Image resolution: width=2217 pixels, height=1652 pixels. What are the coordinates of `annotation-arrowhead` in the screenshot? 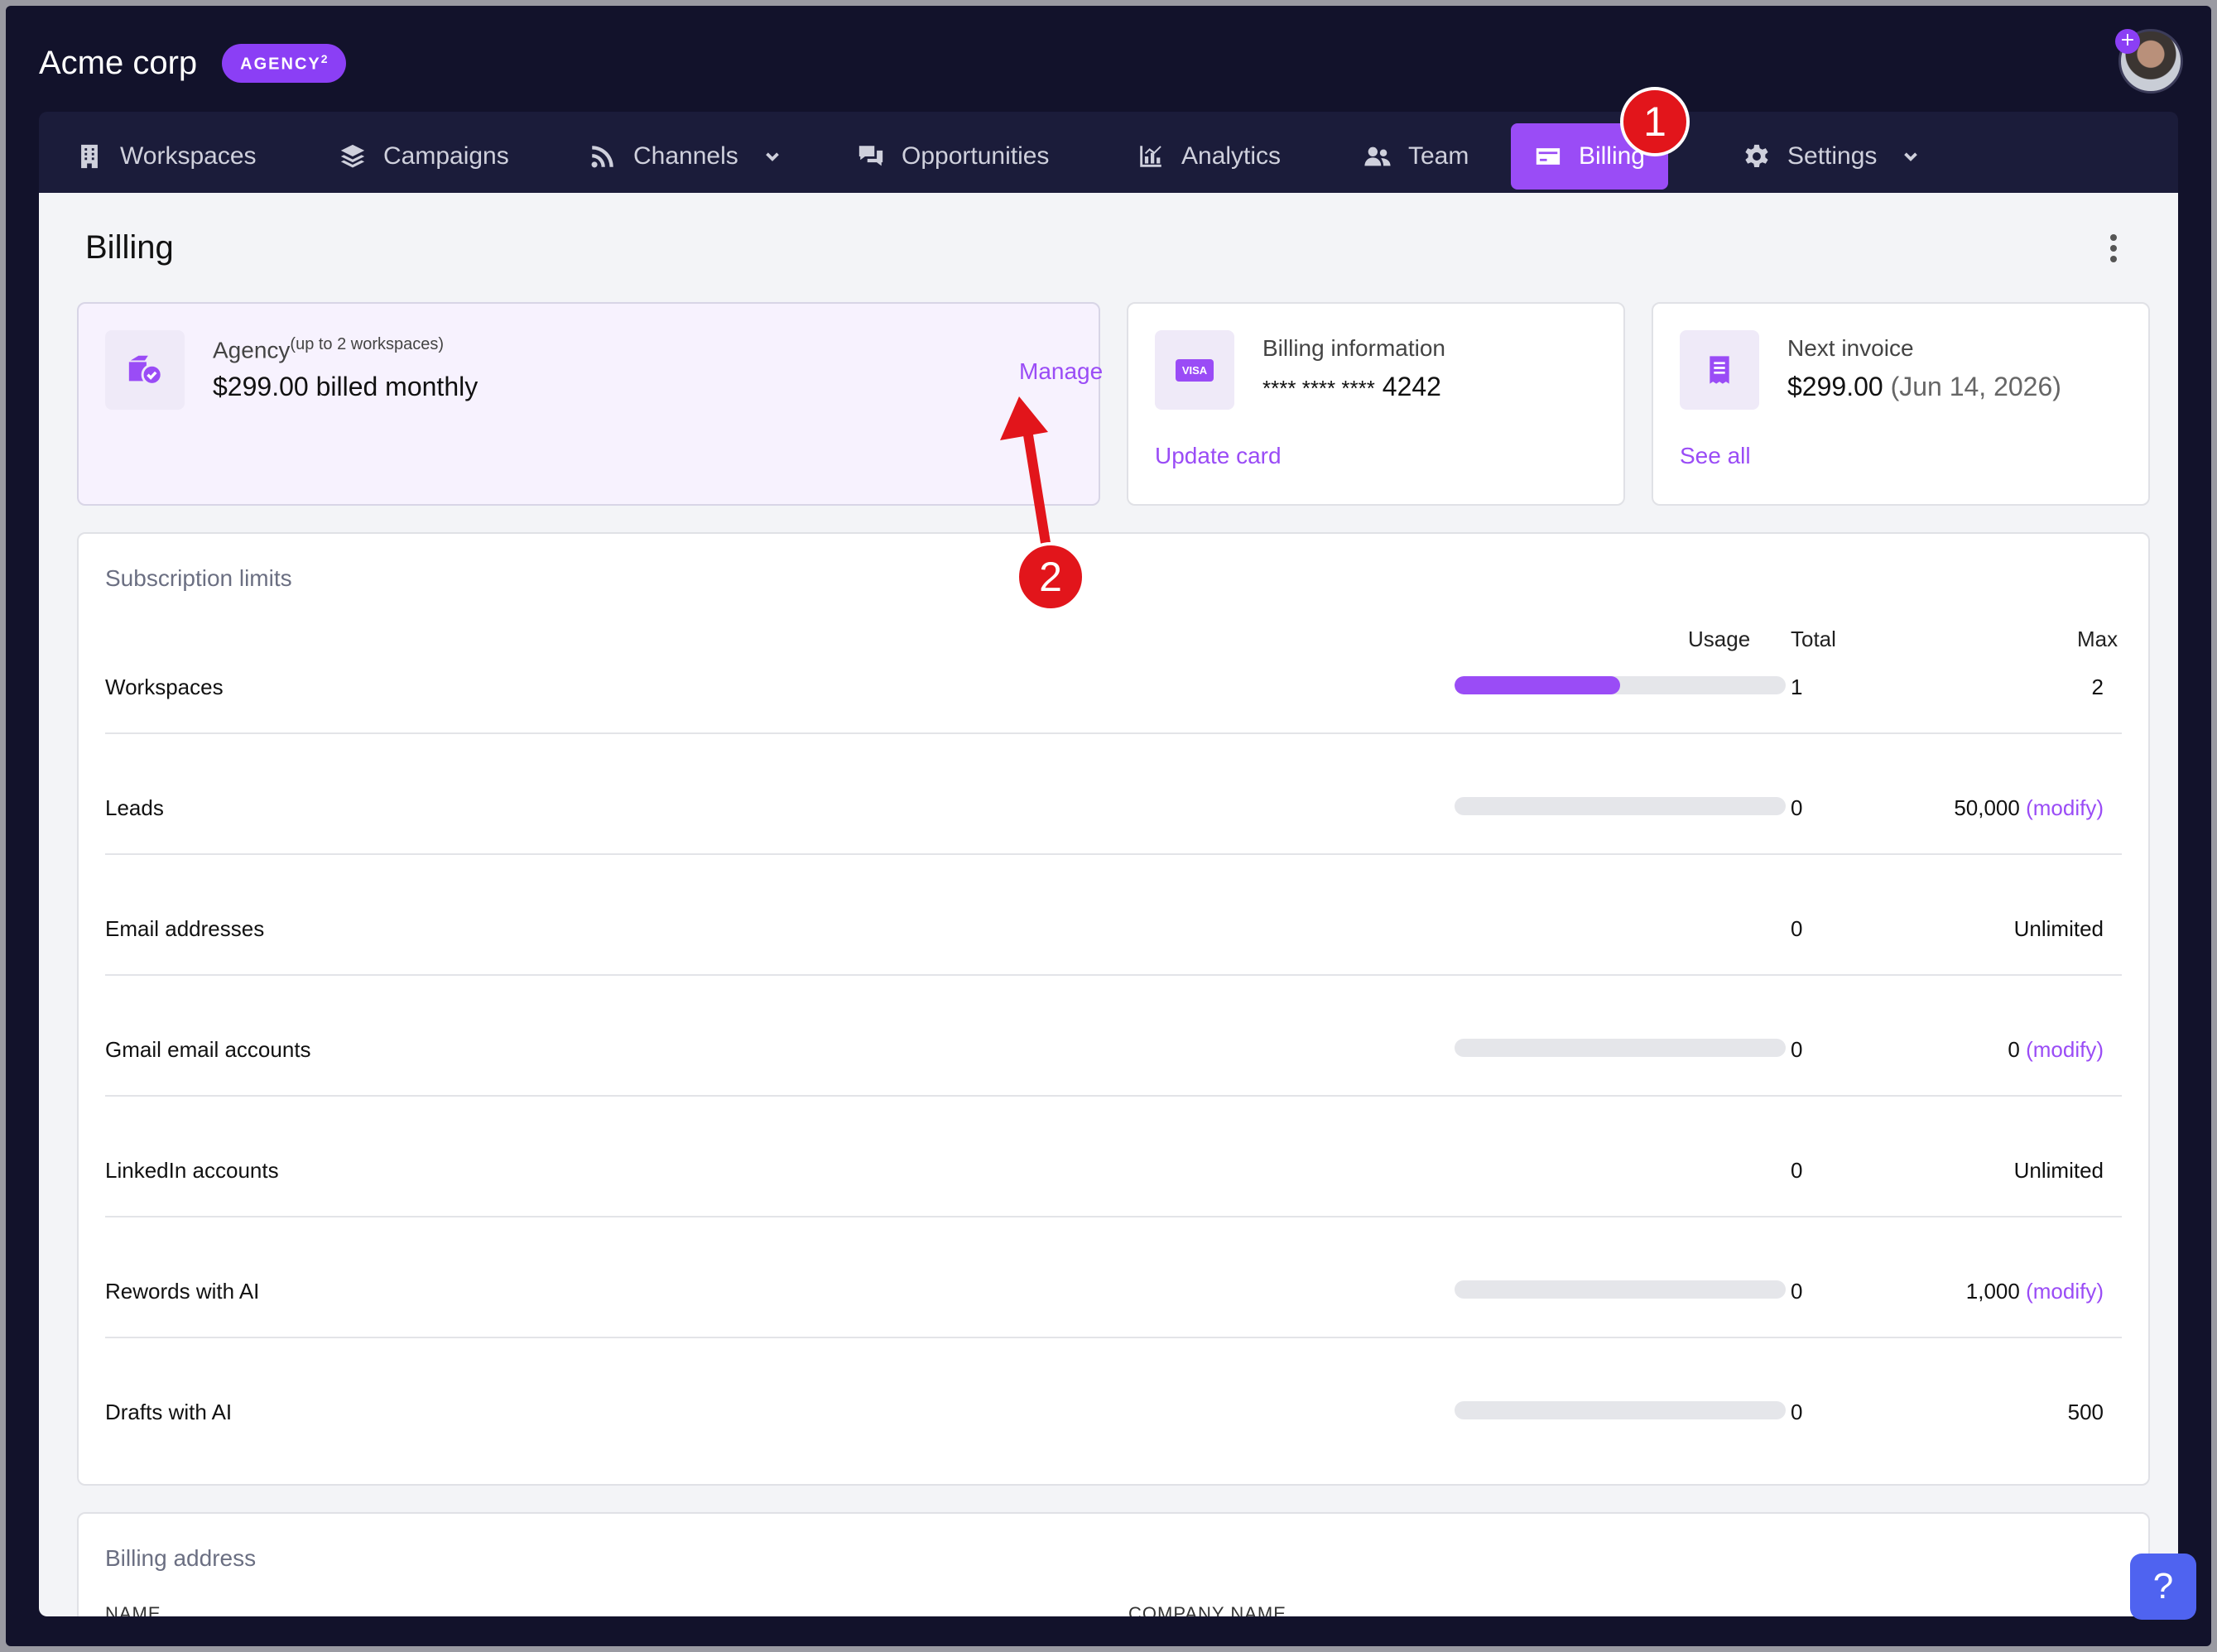 It's located at (1024, 418).